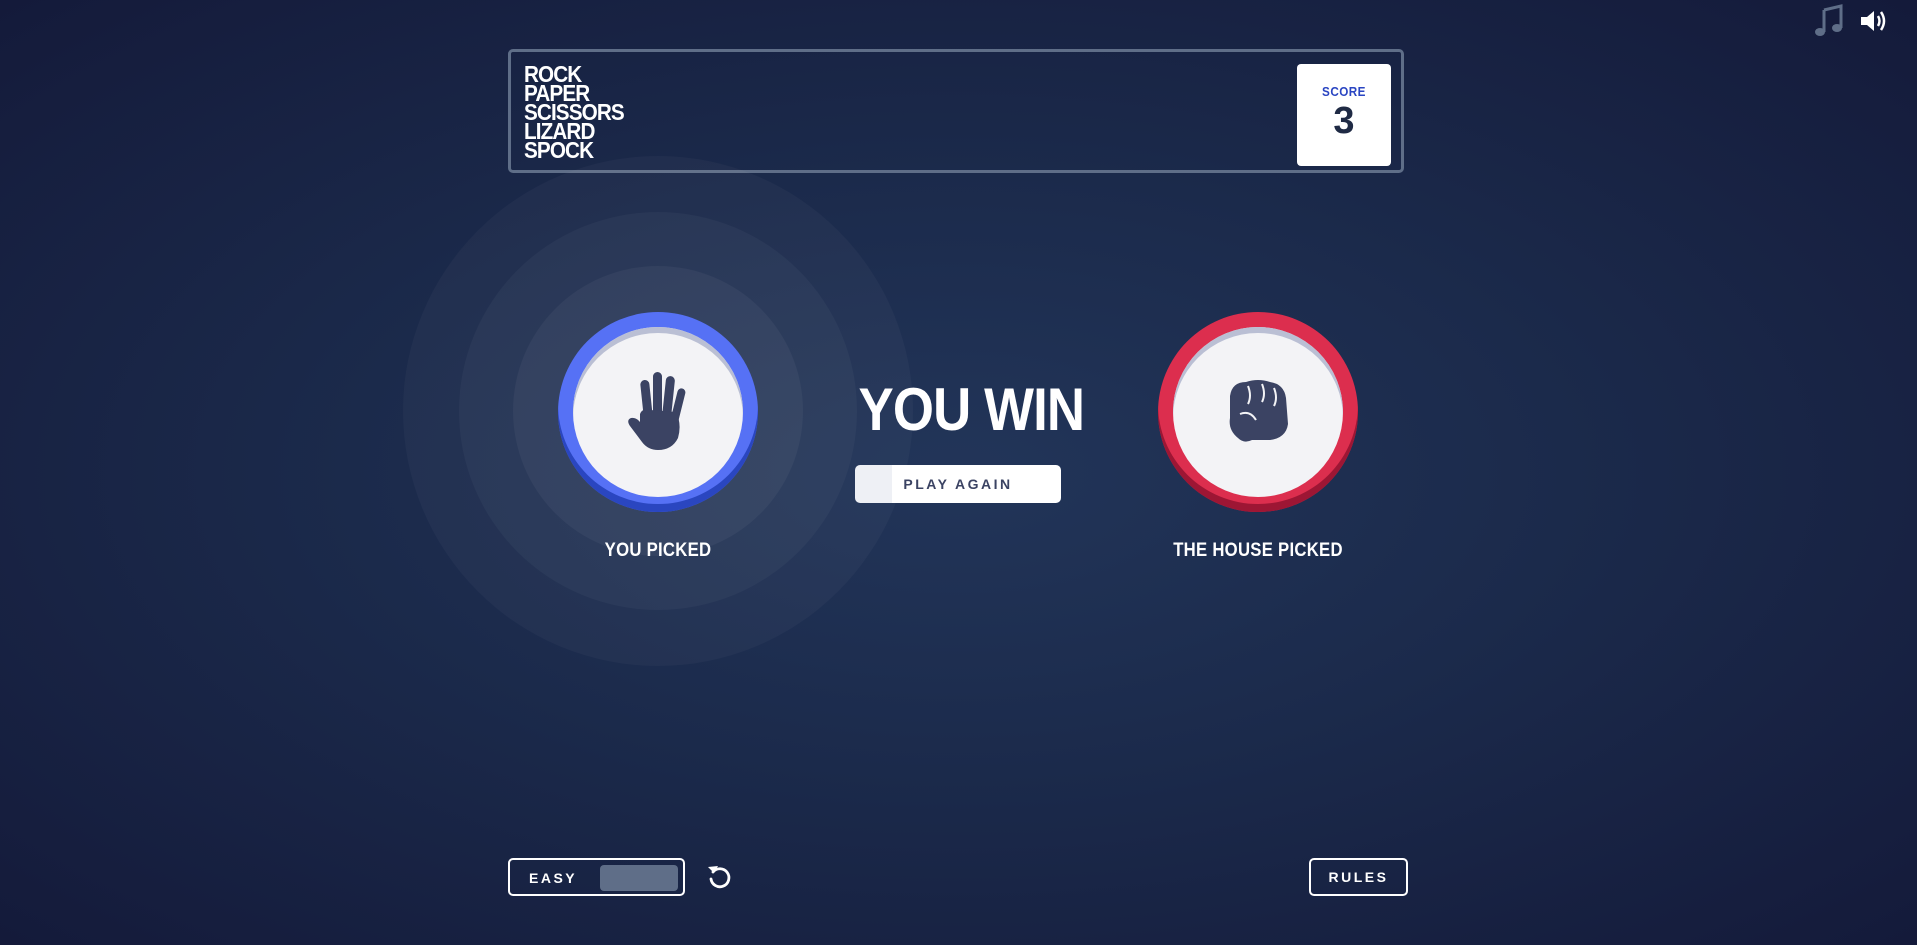 The width and height of the screenshot is (1917, 945). What do you see at coordinates (574, 113) in the screenshot?
I see `game-logo: ROCK PAPER SCISSORS LIZARD SPOCK` at bounding box center [574, 113].